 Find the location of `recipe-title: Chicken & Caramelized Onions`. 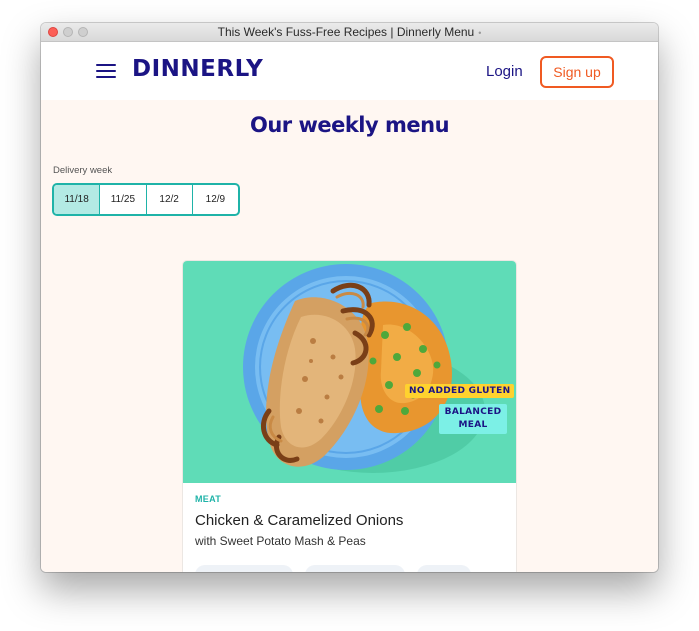

recipe-title: Chicken & Caramelized Onions is located at coordinates (299, 520).